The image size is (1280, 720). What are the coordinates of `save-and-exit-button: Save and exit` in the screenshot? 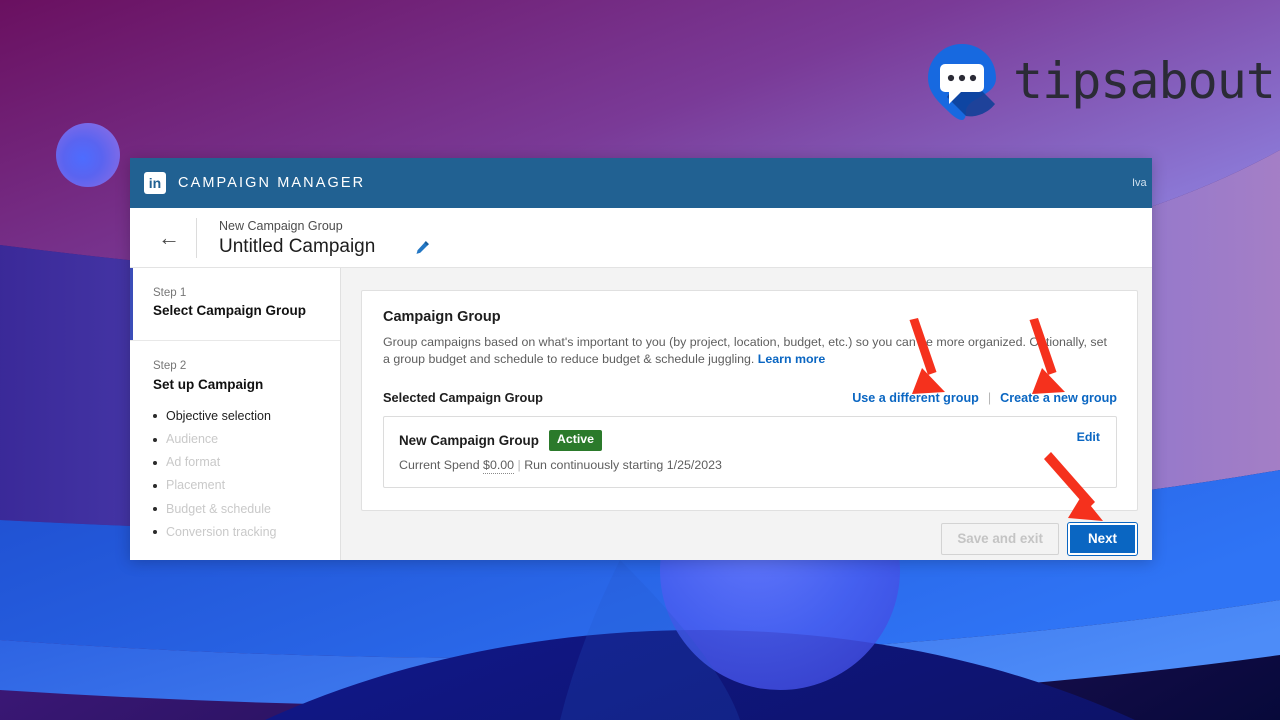 It's located at (1000, 538).